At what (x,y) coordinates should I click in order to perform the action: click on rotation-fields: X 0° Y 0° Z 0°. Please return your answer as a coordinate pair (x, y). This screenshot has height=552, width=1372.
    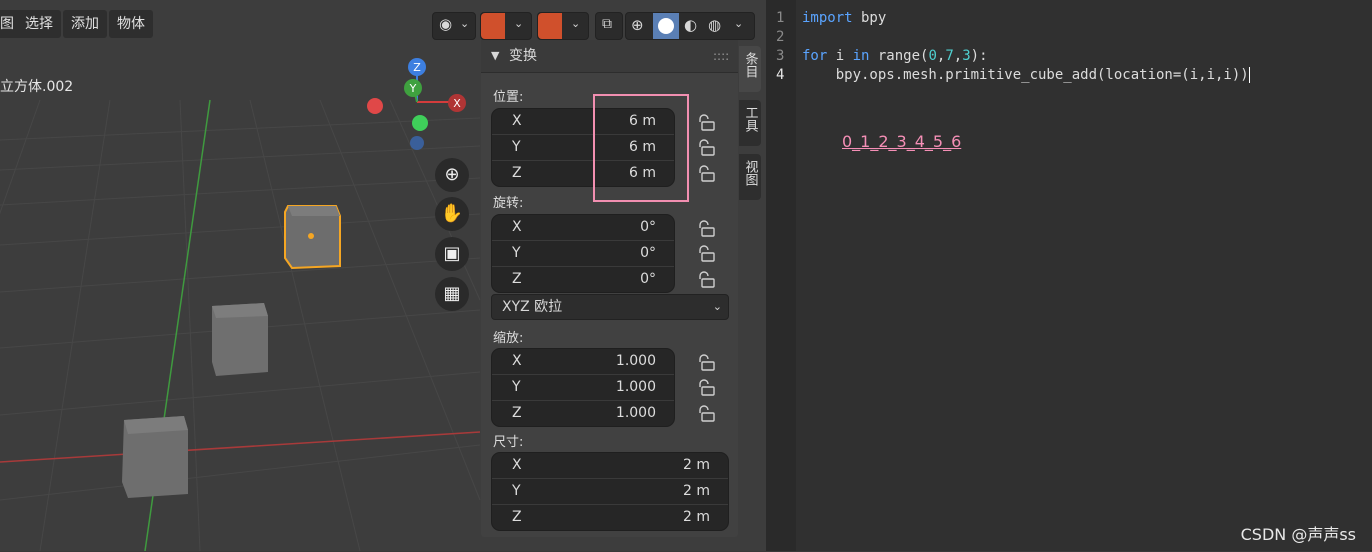
    Looking at the image, I should click on (583, 253).